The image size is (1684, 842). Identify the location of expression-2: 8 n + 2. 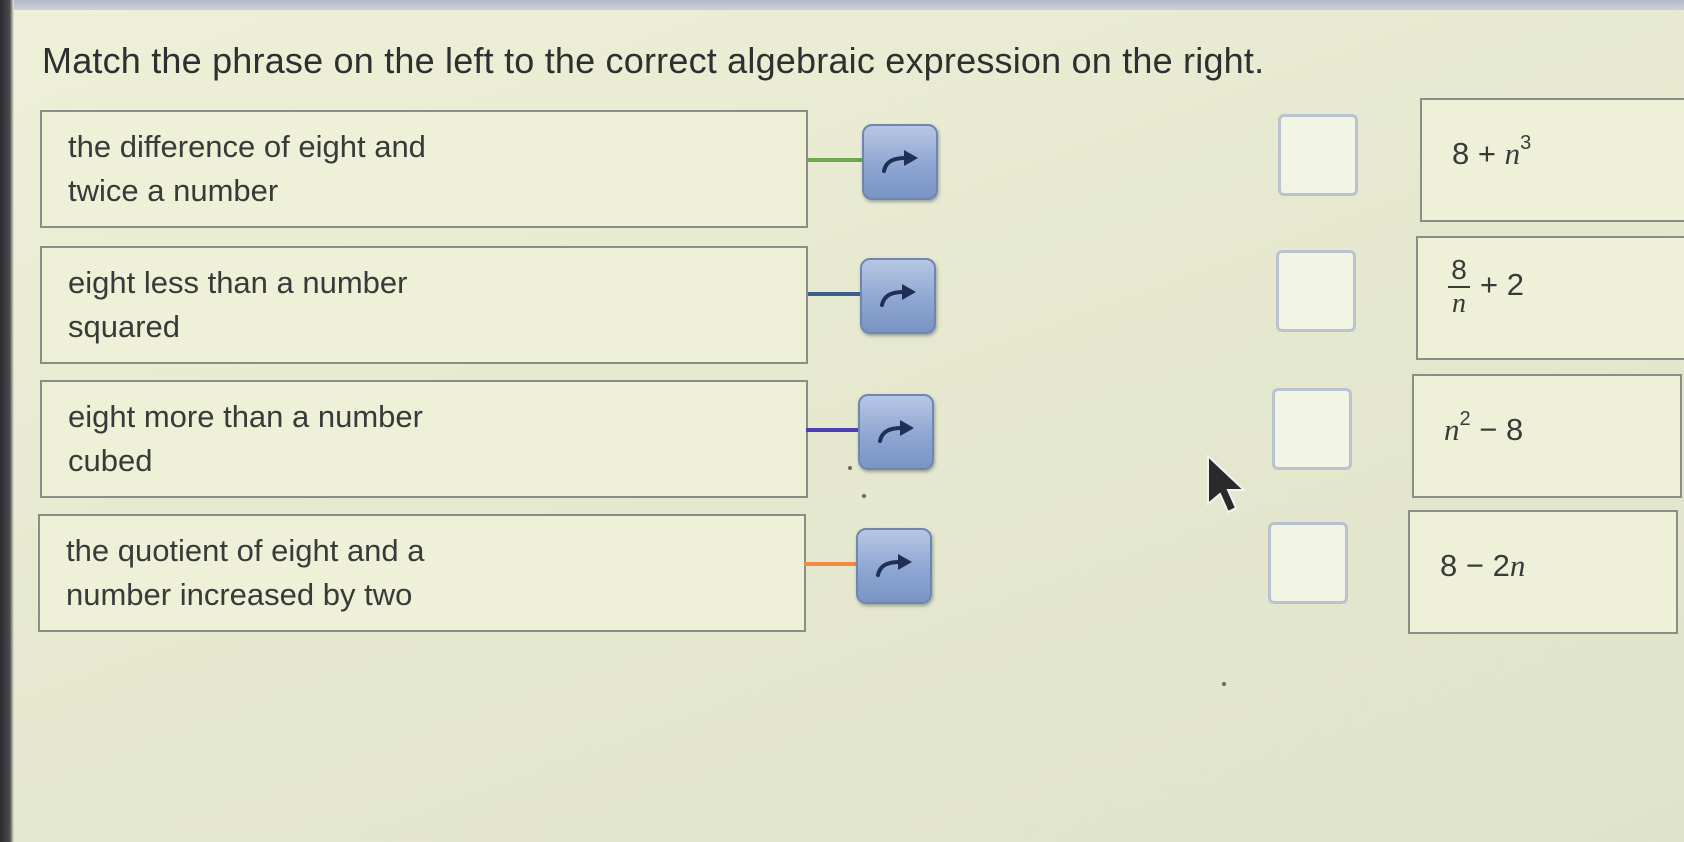
(1486, 287).